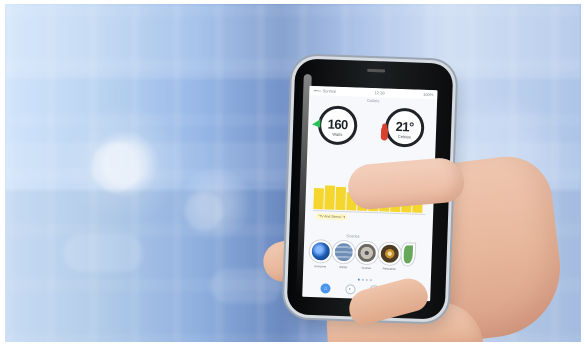  What do you see at coordinates (389, 268) in the screenshot?
I see `scene-label: Relaxation` at bounding box center [389, 268].